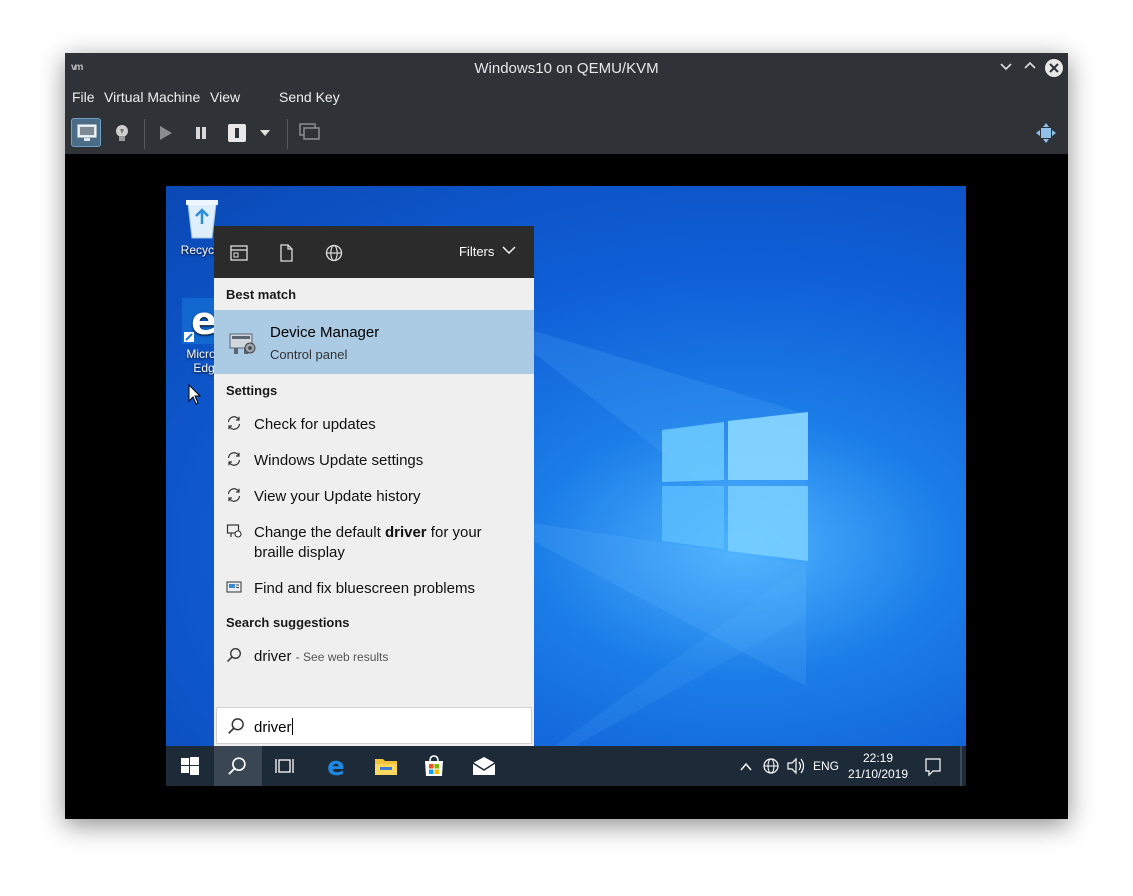  What do you see at coordinates (374, 725) in the screenshot?
I see `search-input: driver` at bounding box center [374, 725].